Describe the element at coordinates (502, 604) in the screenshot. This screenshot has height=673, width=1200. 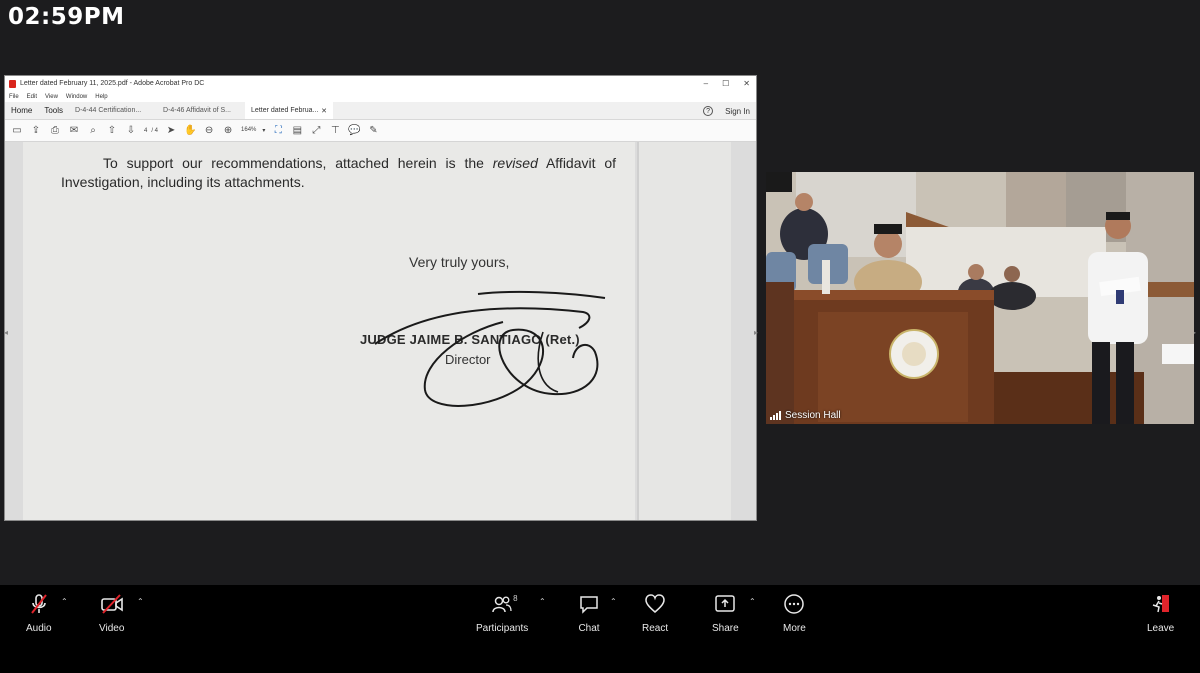
I see `participants-icon` at that location.